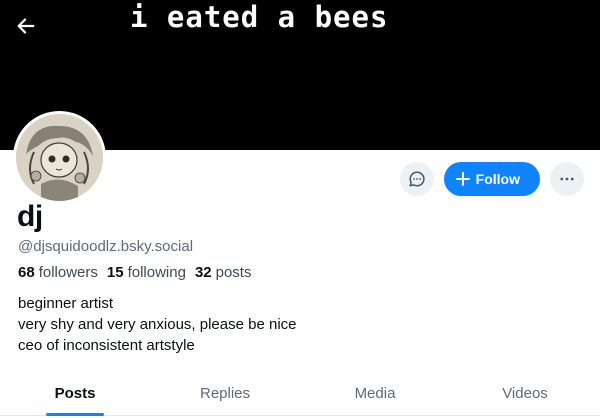 The width and height of the screenshot is (600, 418). What do you see at coordinates (30, 216) in the screenshot?
I see `display-name: dj` at bounding box center [30, 216].